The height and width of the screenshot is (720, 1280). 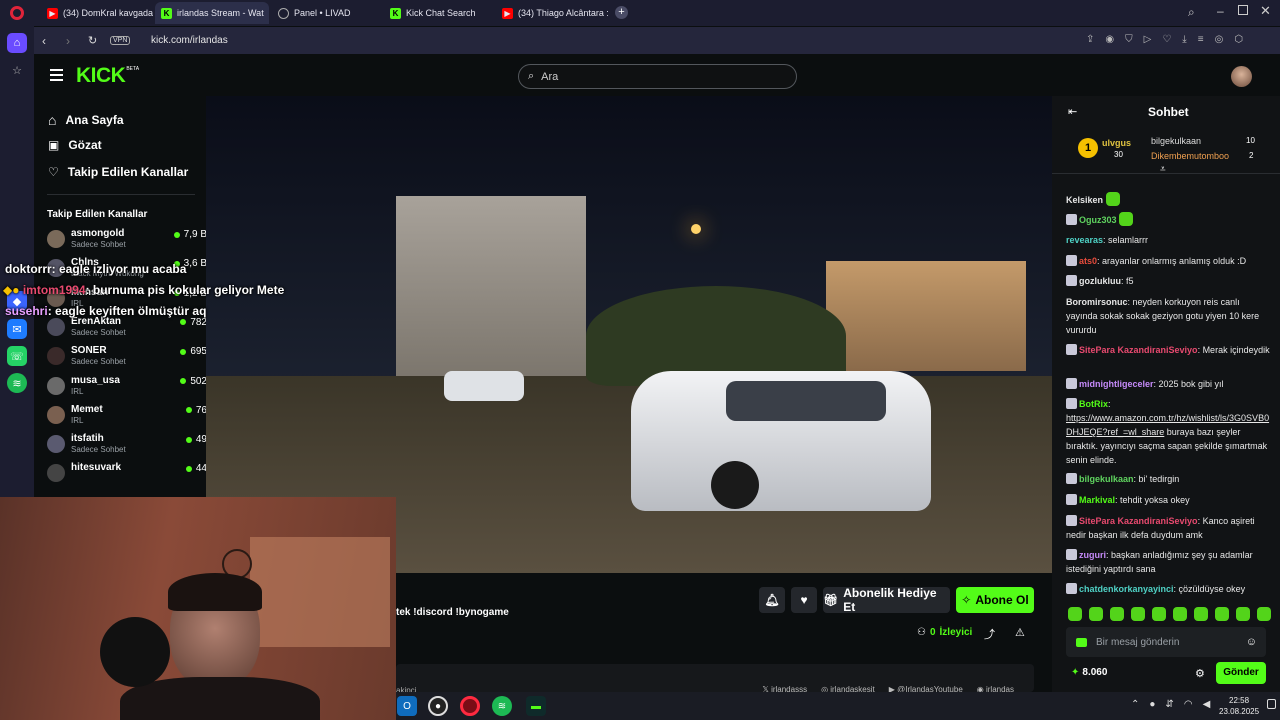 What do you see at coordinates (1241, 76) in the screenshot?
I see `user-avatar` at bounding box center [1241, 76].